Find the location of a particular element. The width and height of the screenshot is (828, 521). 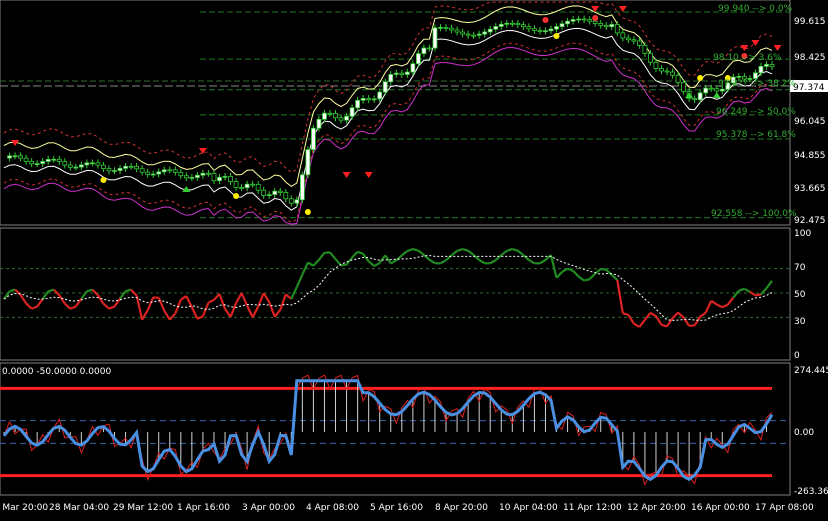

price-axis-label: 98.425 is located at coordinates (810, 58).